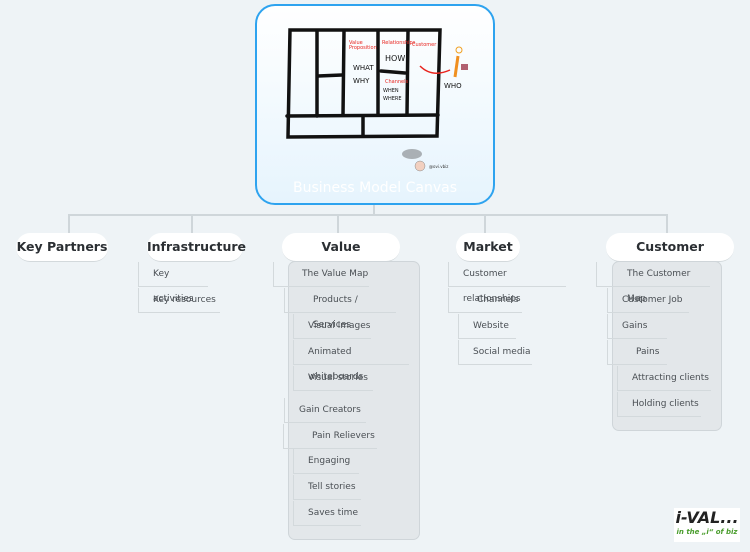 The width and height of the screenshot is (750, 552). Describe the element at coordinates (424, 45) in the screenshot. I see `svg-text: Customer` at that location.